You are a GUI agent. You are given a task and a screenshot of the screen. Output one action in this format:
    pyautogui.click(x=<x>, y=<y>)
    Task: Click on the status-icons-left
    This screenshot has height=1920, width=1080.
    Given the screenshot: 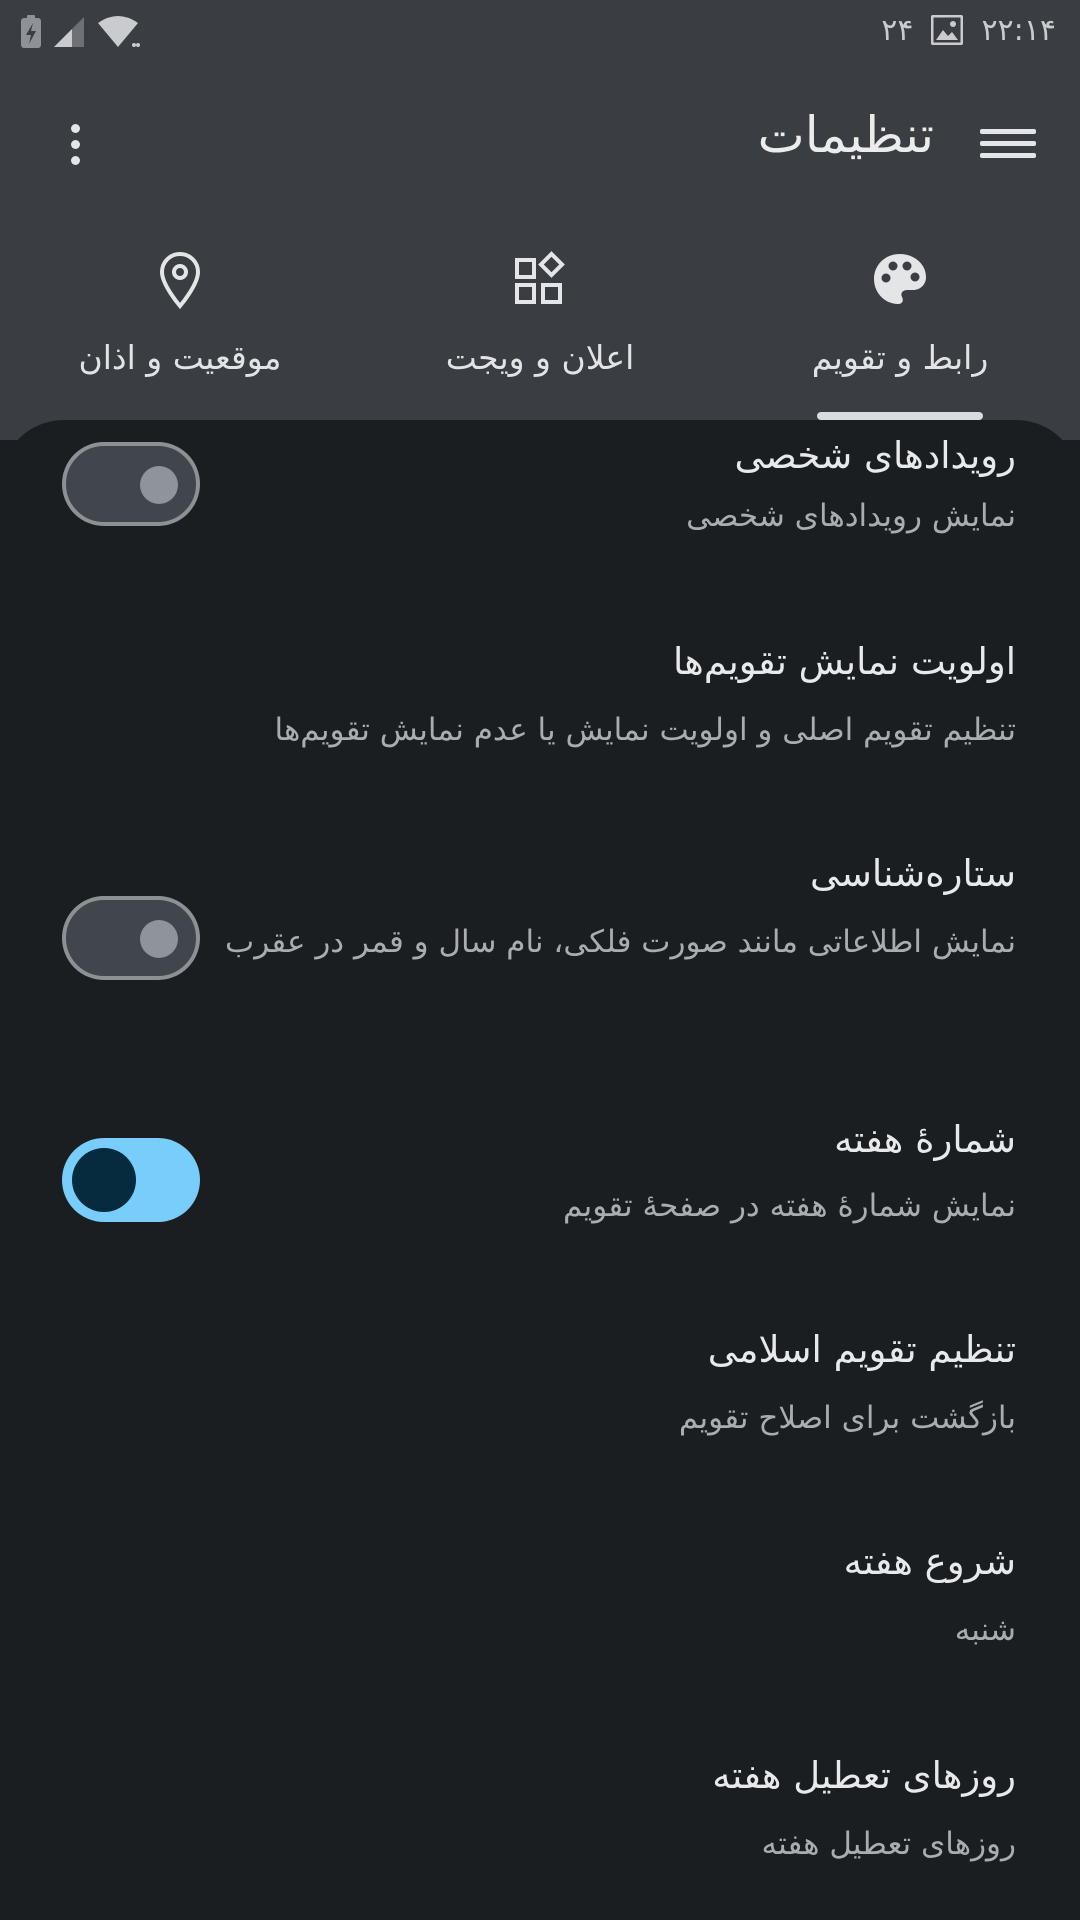 What is the action you would take?
    pyautogui.click(x=80, y=32)
    